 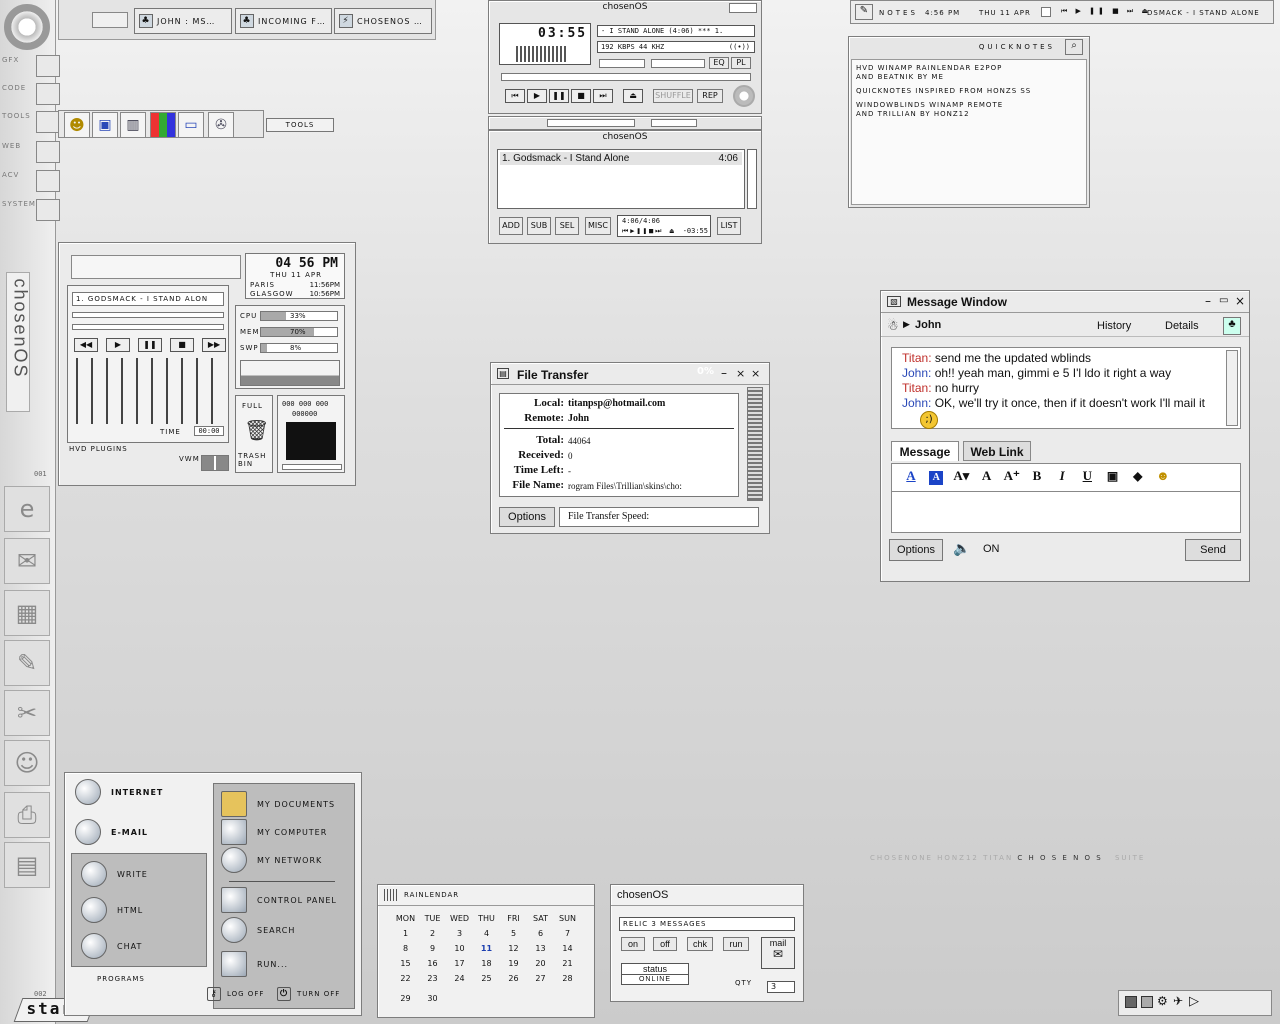 I want to click on menu-email: E-MAIL, so click(x=111, y=832).